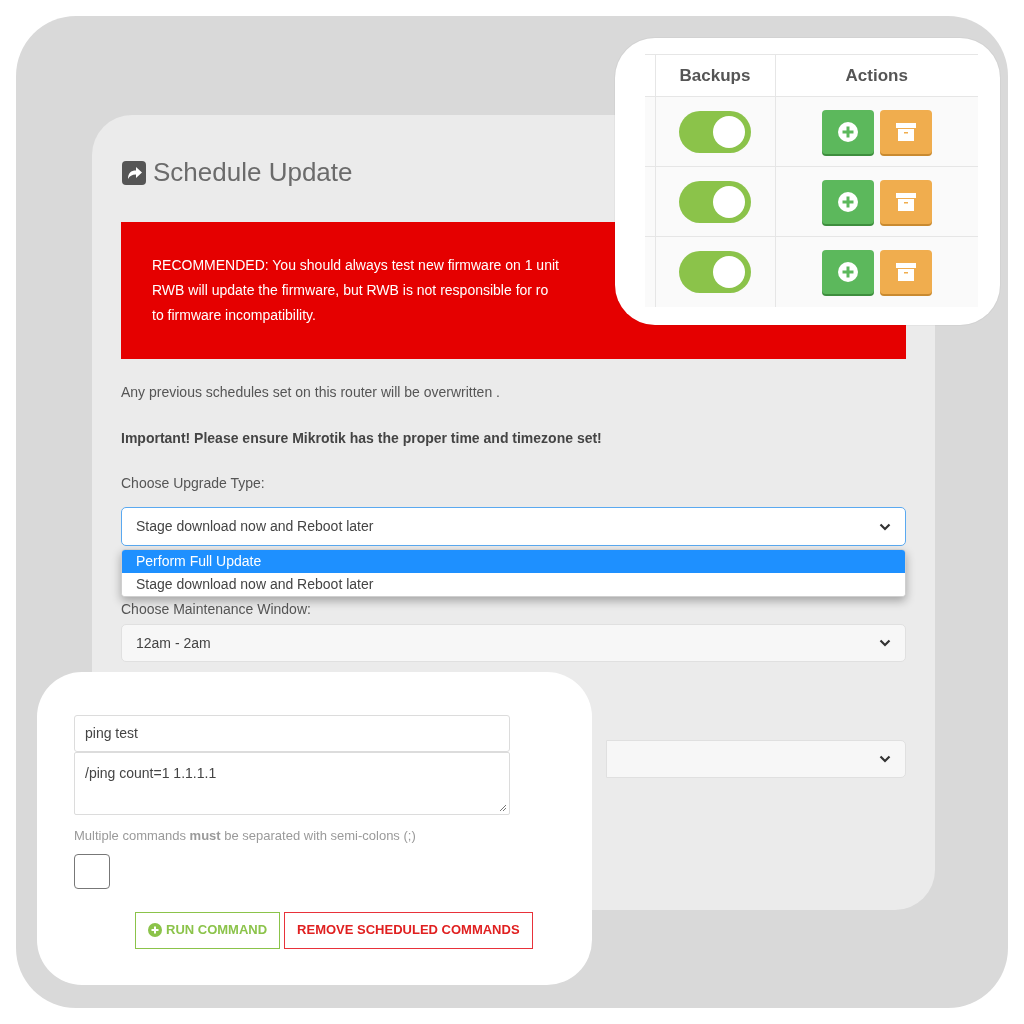 Image resolution: width=1024 pixels, height=1024 pixels. I want to click on alert-text: RECOMMENDED: You should always test new firmware on 1 unit, so click(355, 265).